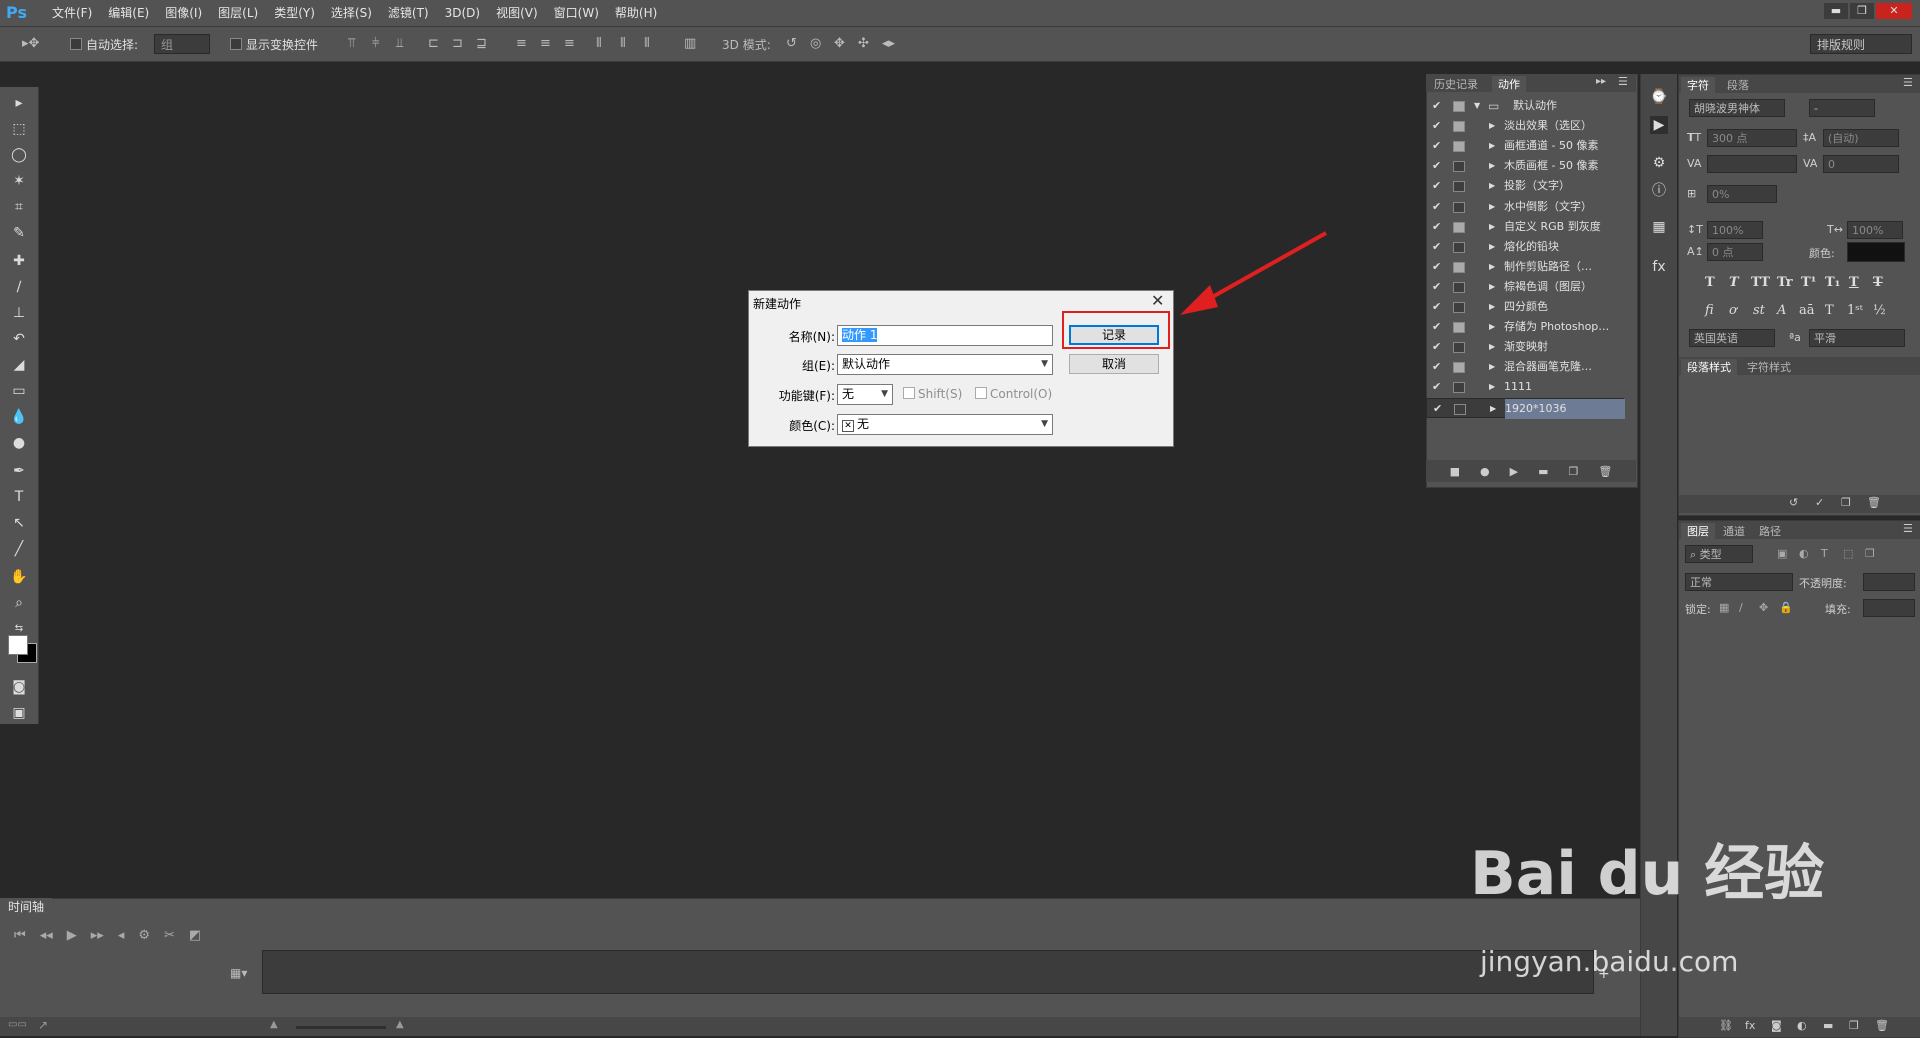 The width and height of the screenshot is (1920, 1038). What do you see at coordinates (351, 43) in the screenshot?
I see `align-top-icon: ⫪` at bounding box center [351, 43].